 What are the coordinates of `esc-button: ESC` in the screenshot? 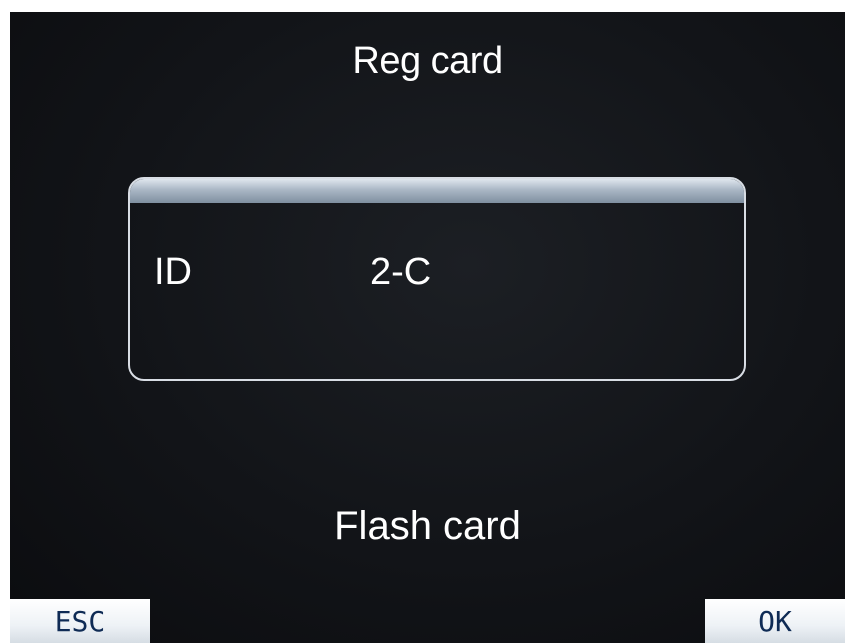 It's located at (80, 621).